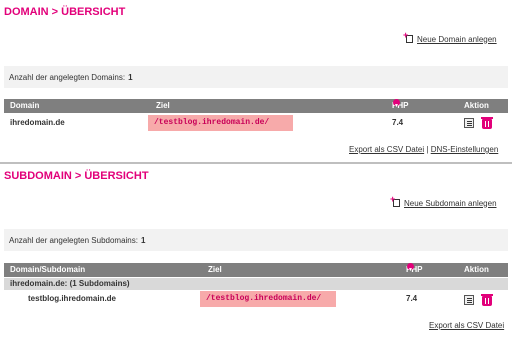 This screenshot has height=340, width=512. What do you see at coordinates (73, 240) in the screenshot?
I see `subdomain-count-label: Anzahl der angelegten Subdomains:` at bounding box center [73, 240].